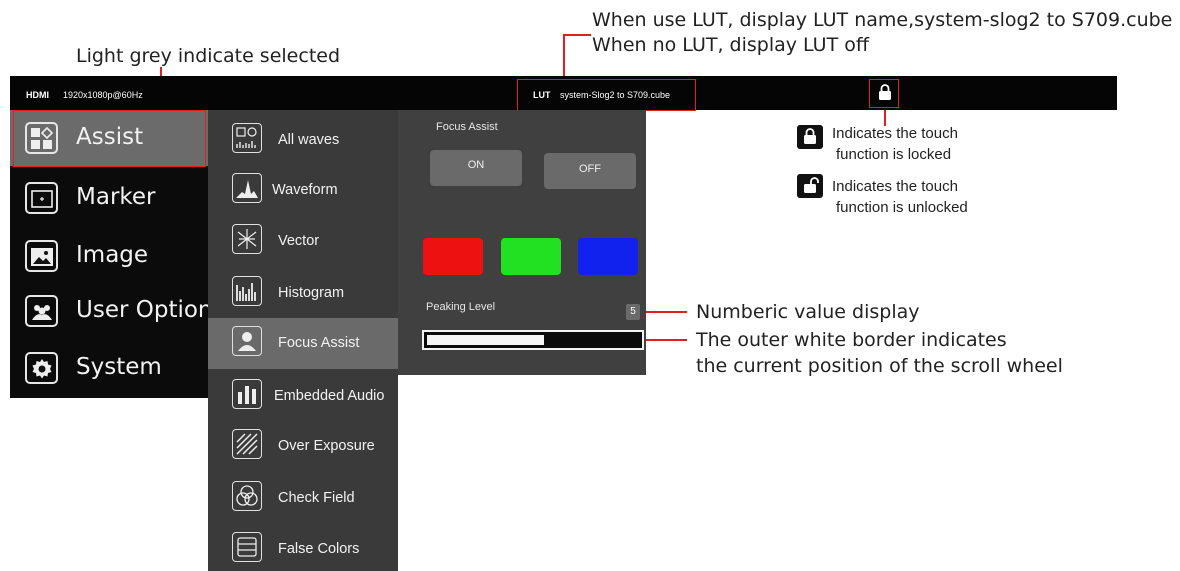 Image resolution: width=1180 pixels, height=571 pixels. Describe the element at coordinates (894, 154) in the screenshot. I see `locked-desc-line2: function is locked` at that location.